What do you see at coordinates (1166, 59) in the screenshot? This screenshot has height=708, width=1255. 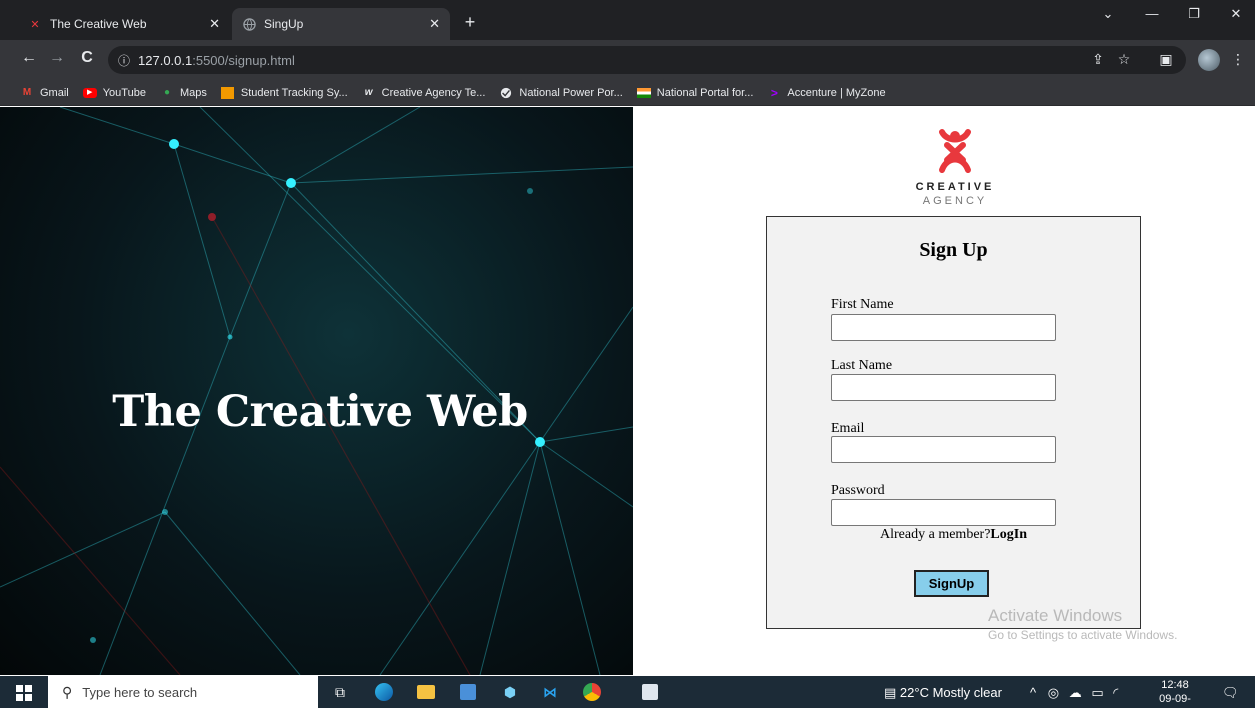 I see `side-panel-icon: ▣` at bounding box center [1166, 59].